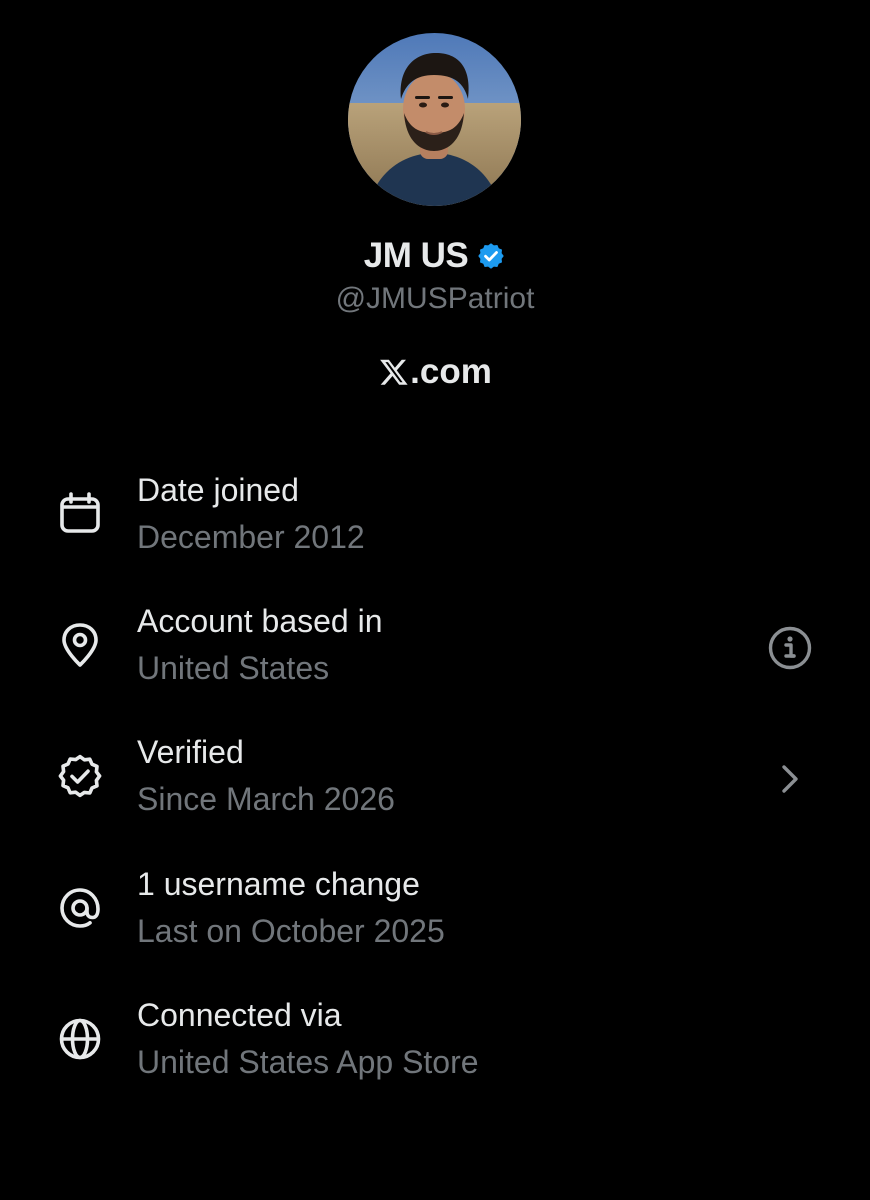 The height and width of the screenshot is (1200, 870). I want to click on chevron-right-icon, so click(790, 779).